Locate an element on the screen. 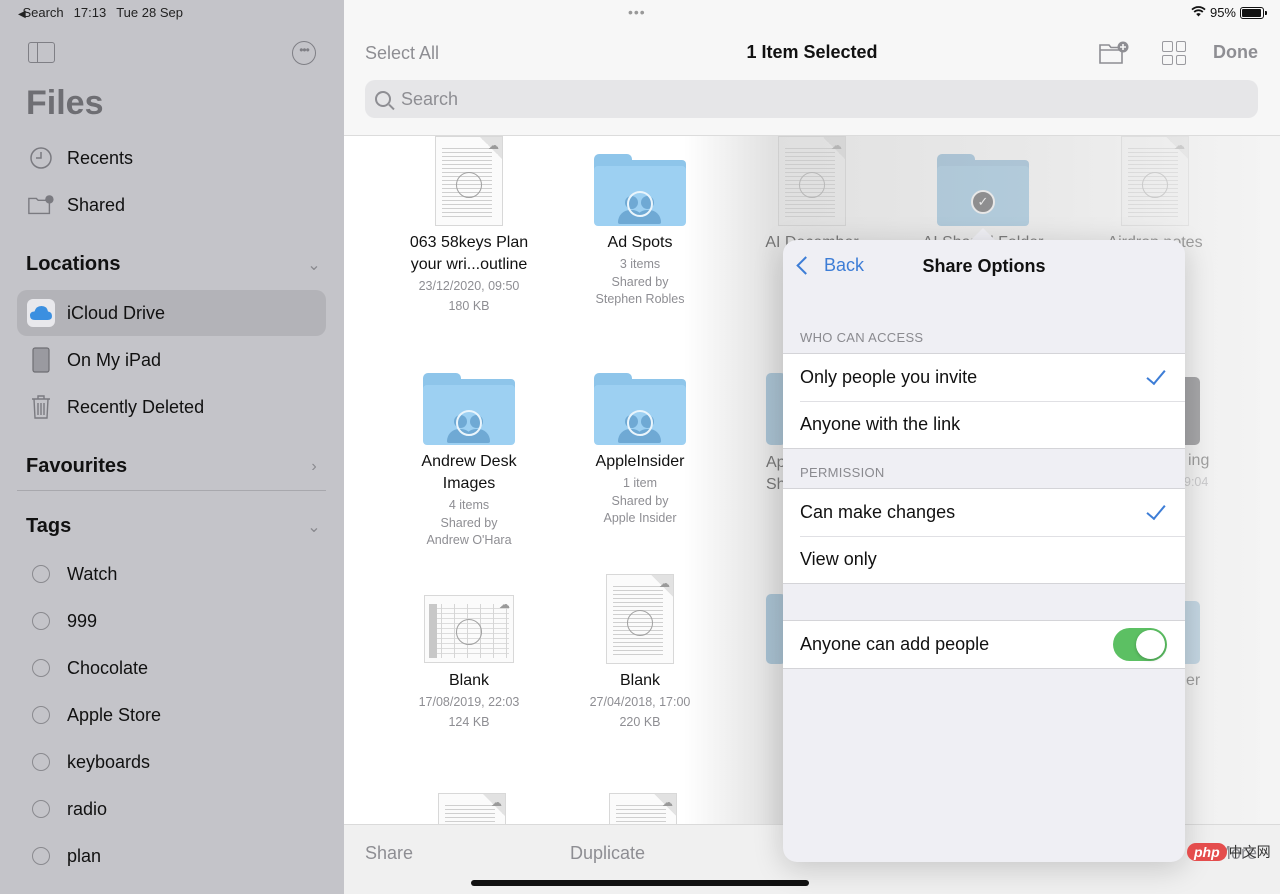 The width and height of the screenshot is (1280, 894). add-people-group: Anyone can add people is located at coordinates (984, 644).